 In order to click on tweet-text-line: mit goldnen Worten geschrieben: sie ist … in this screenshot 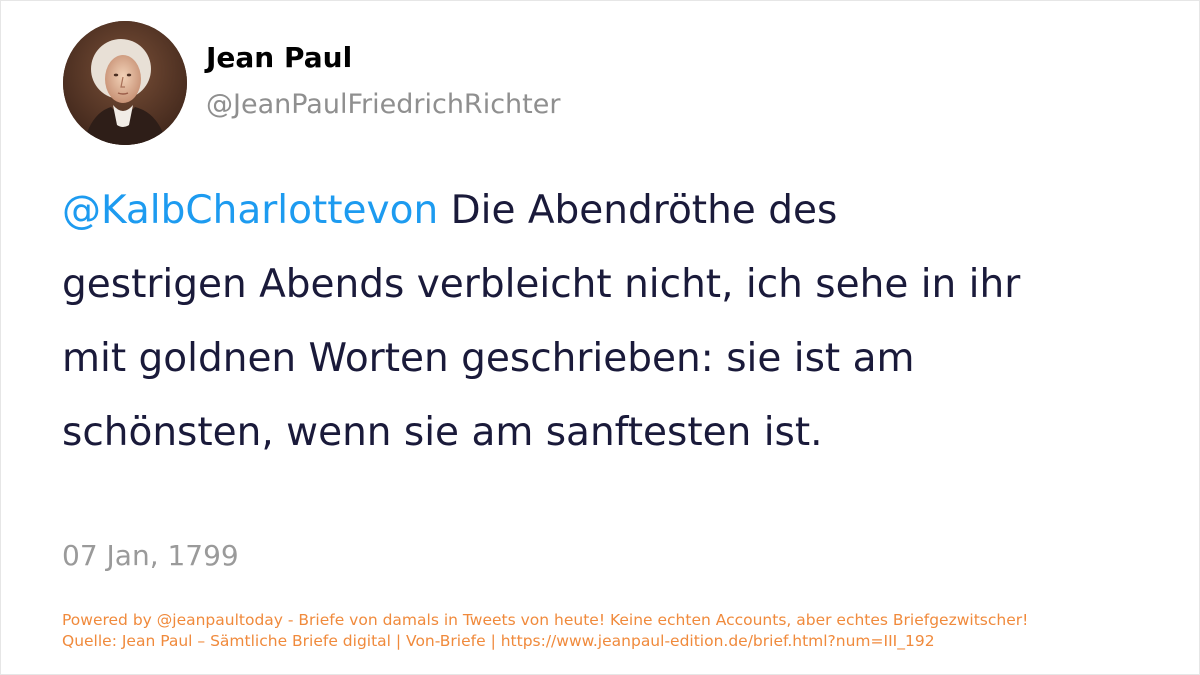, I will do `click(488, 358)`.